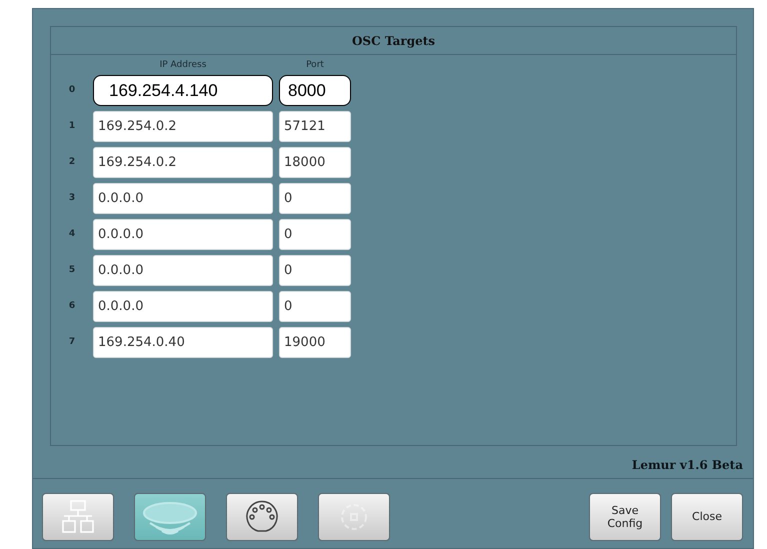 This screenshot has width=767, height=549. Describe the element at coordinates (183, 65) in the screenshot. I see `column-header: IP Address` at that location.